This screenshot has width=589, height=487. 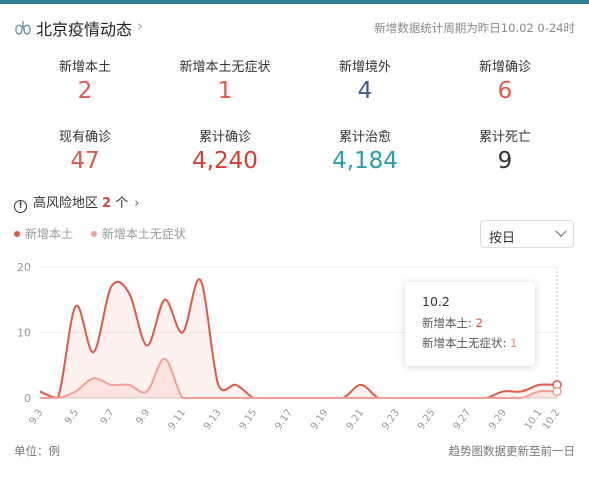 I want to click on tooltip-label: 新增本土无症状:, so click(x=464, y=343).